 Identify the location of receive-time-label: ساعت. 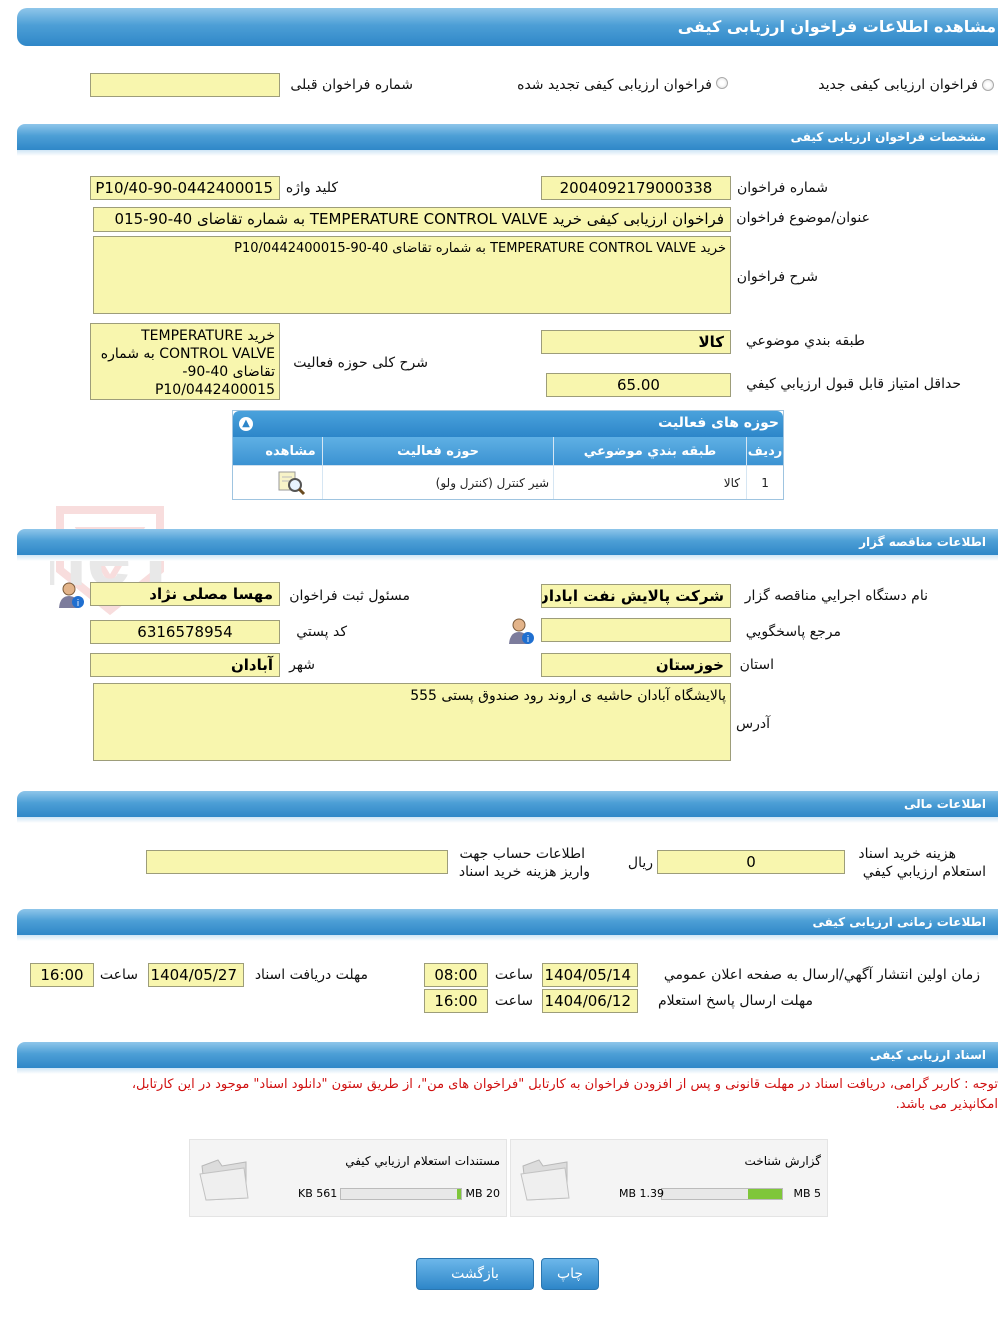
(118, 975).